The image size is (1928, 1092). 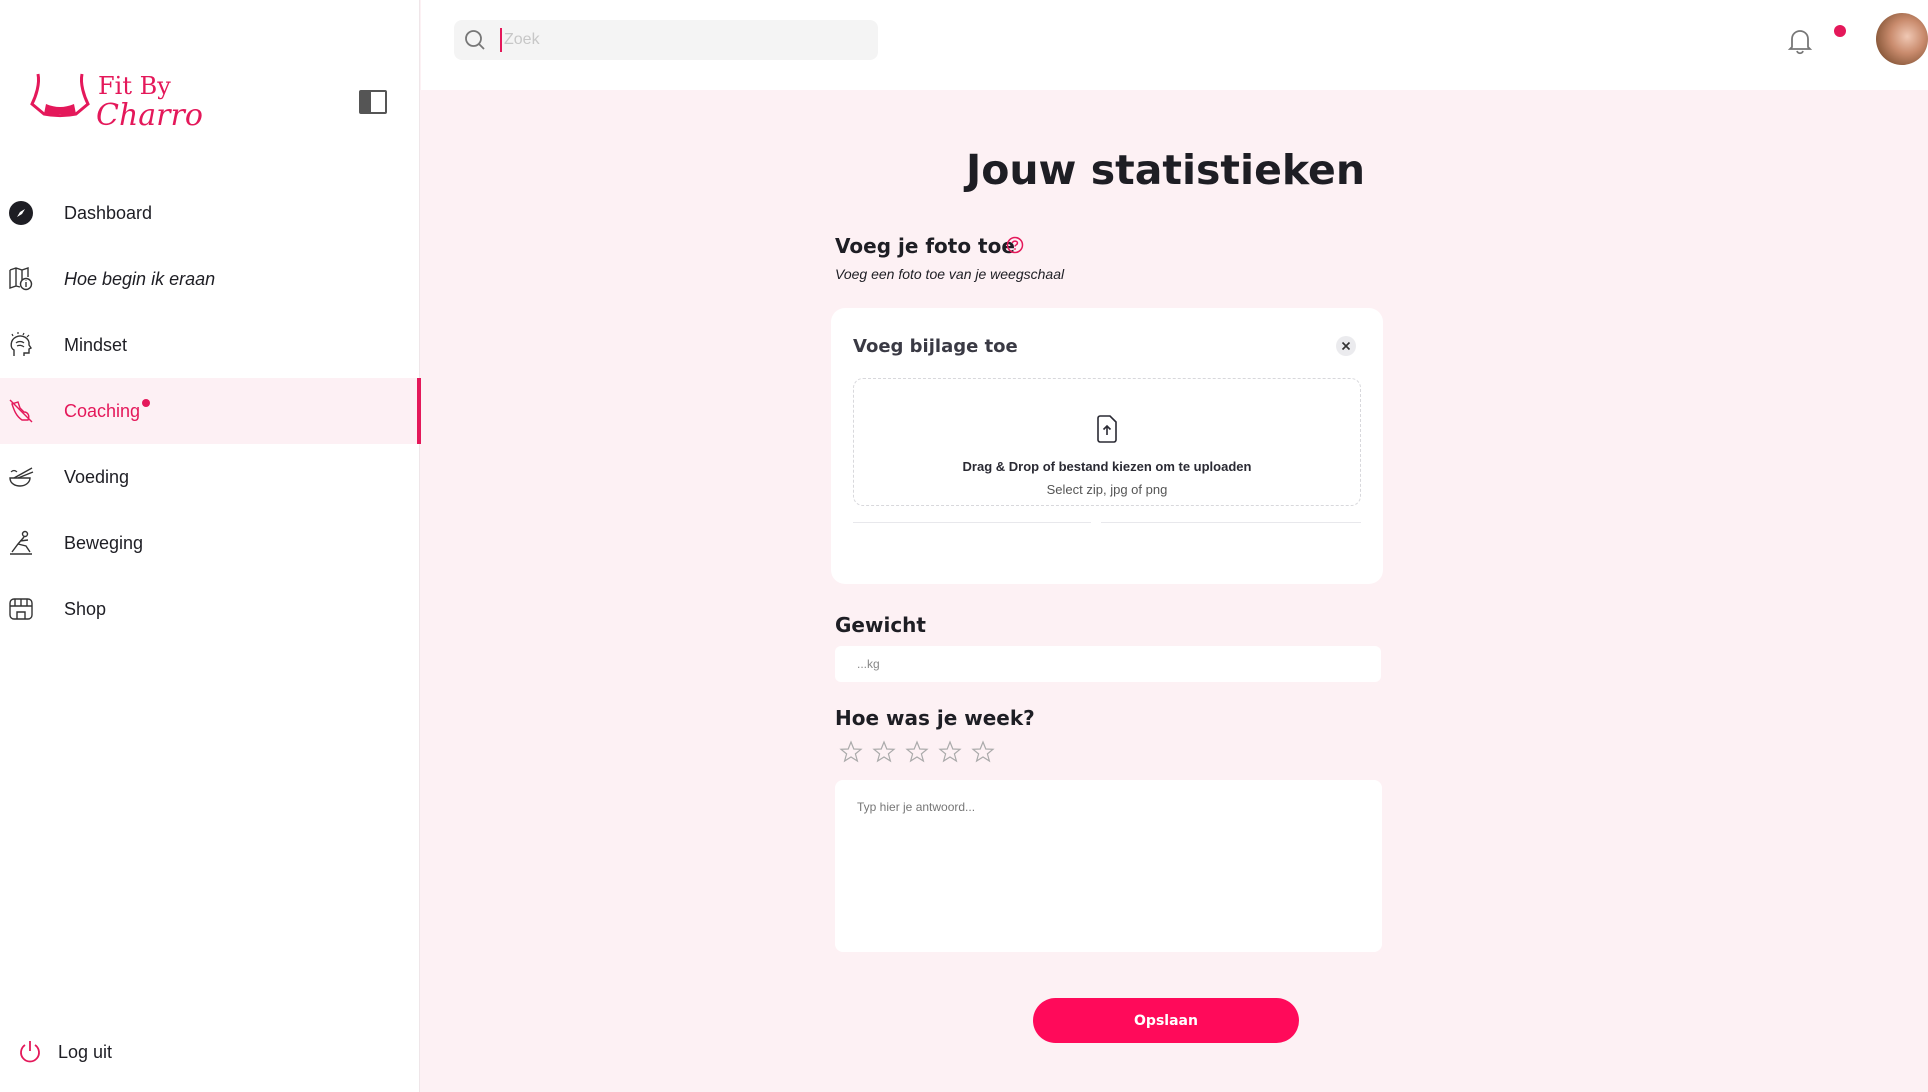 What do you see at coordinates (935, 718) in the screenshot?
I see `week-section-title: Hoe was je week?` at bounding box center [935, 718].